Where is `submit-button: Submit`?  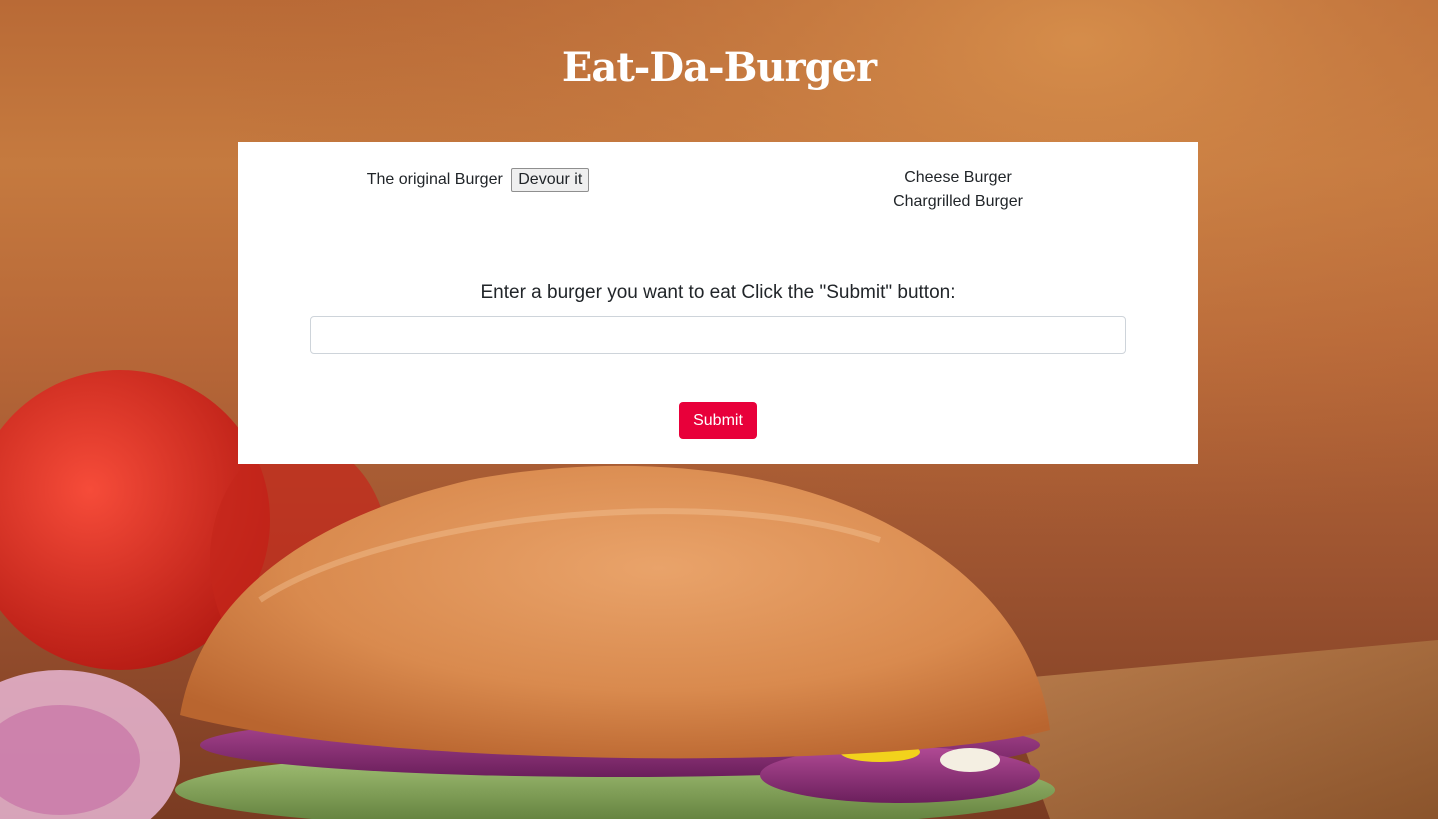 submit-button: Submit is located at coordinates (718, 420).